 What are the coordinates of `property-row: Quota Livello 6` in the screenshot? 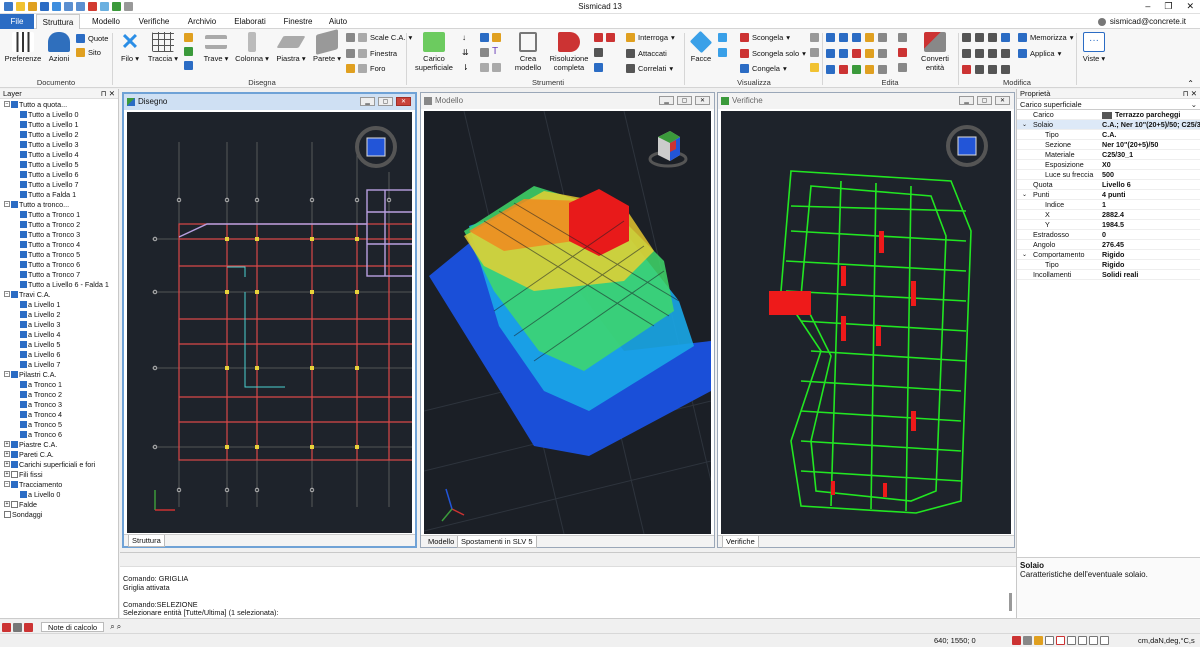 It's located at (1108, 185).